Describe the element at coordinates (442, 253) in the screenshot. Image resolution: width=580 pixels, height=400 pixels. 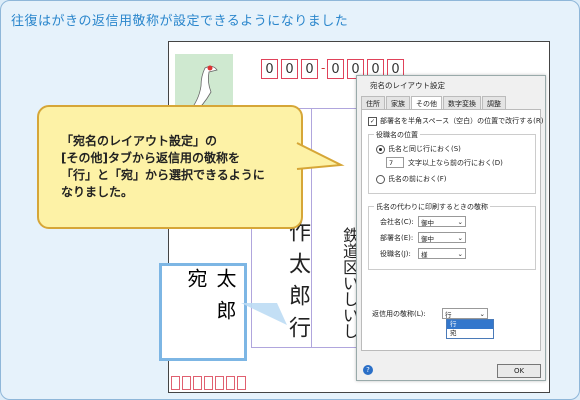
I see `title-honorific-select: 様 ⌄` at that location.